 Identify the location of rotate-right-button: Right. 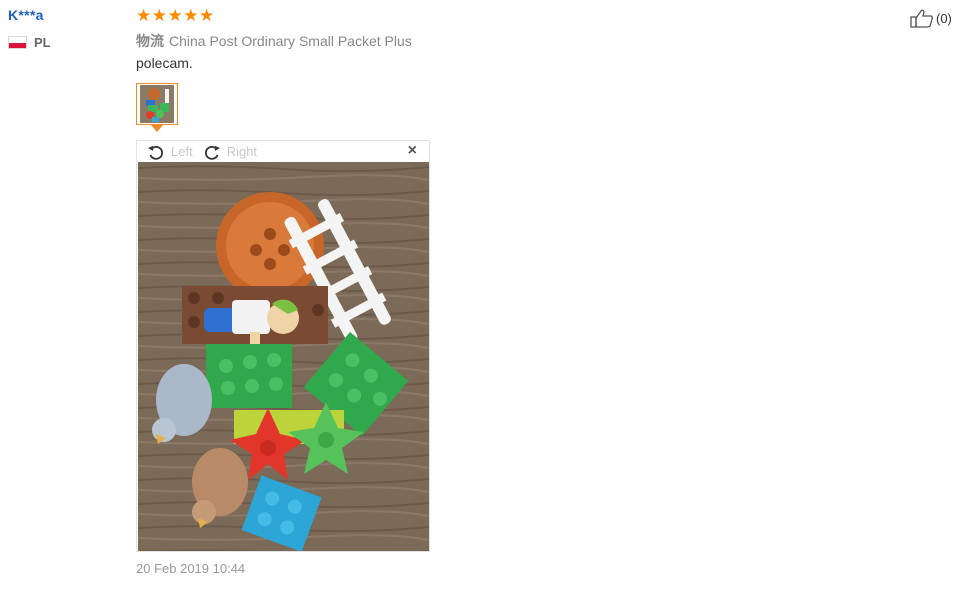
(230, 152).